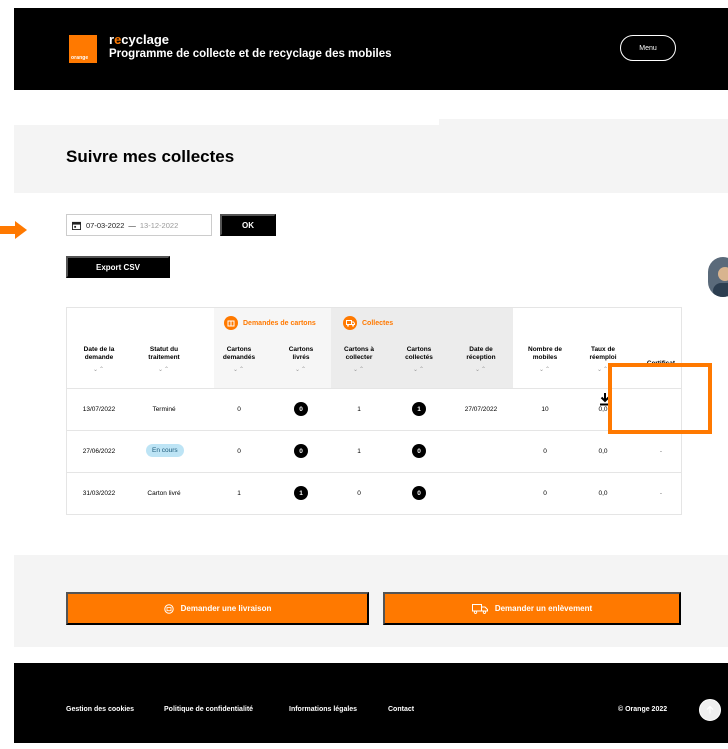  I want to click on request-pickup-button: Demander un enlèvement, so click(532, 608).